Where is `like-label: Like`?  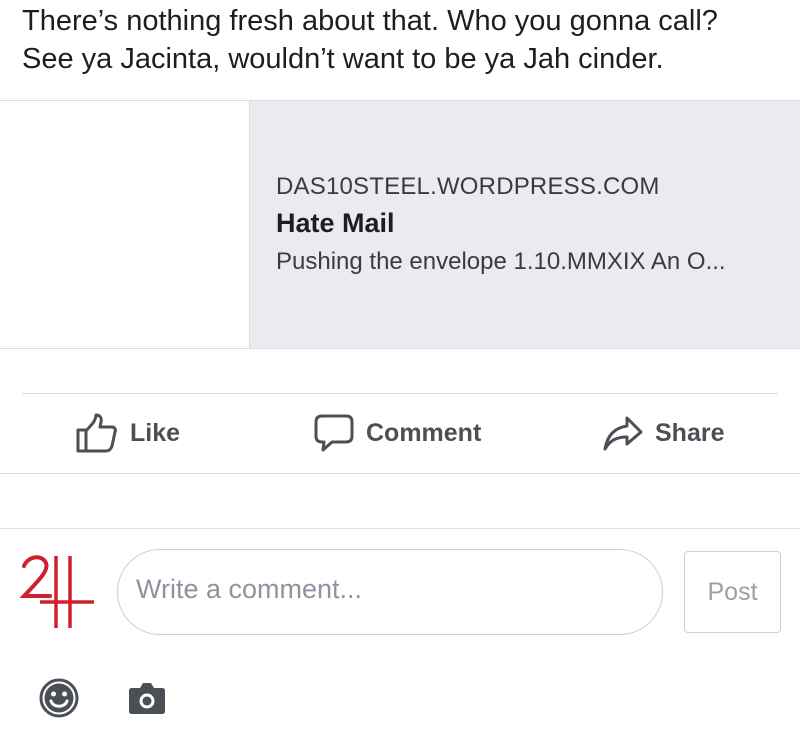 like-label: Like is located at coordinates (155, 432).